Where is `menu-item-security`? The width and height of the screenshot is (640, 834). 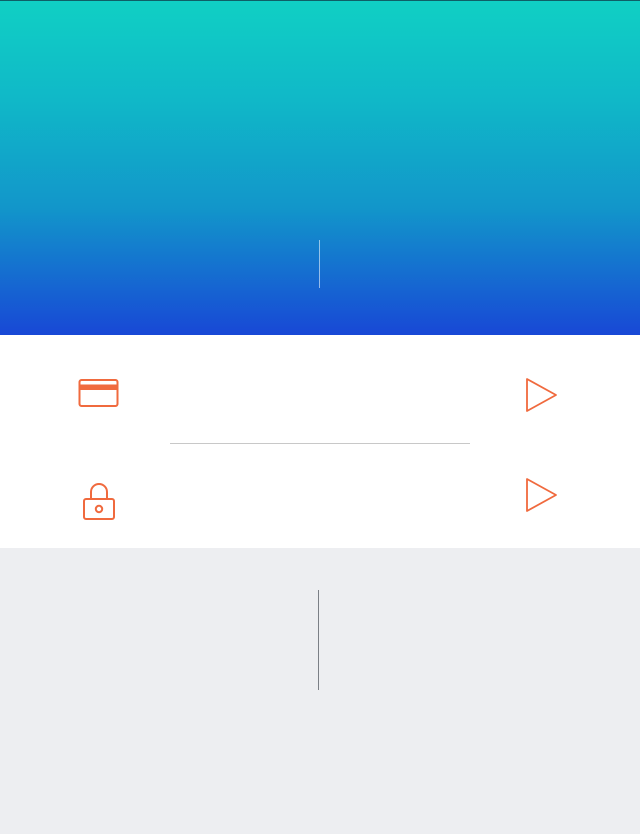 menu-item-security is located at coordinates (320, 495).